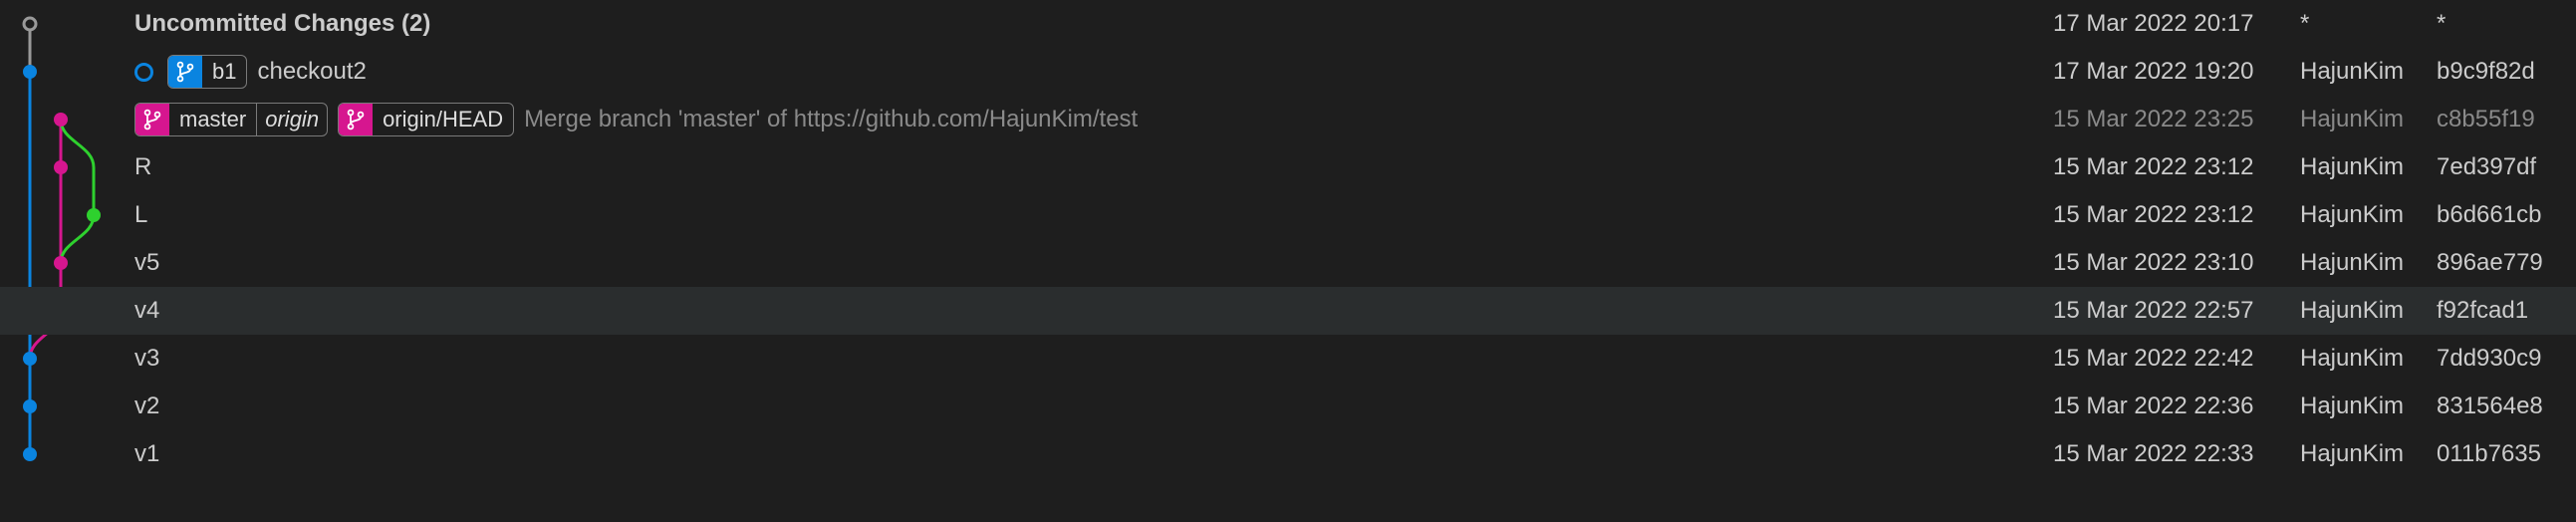 The height and width of the screenshot is (522, 2576). I want to click on commit-message: R, so click(143, 166).